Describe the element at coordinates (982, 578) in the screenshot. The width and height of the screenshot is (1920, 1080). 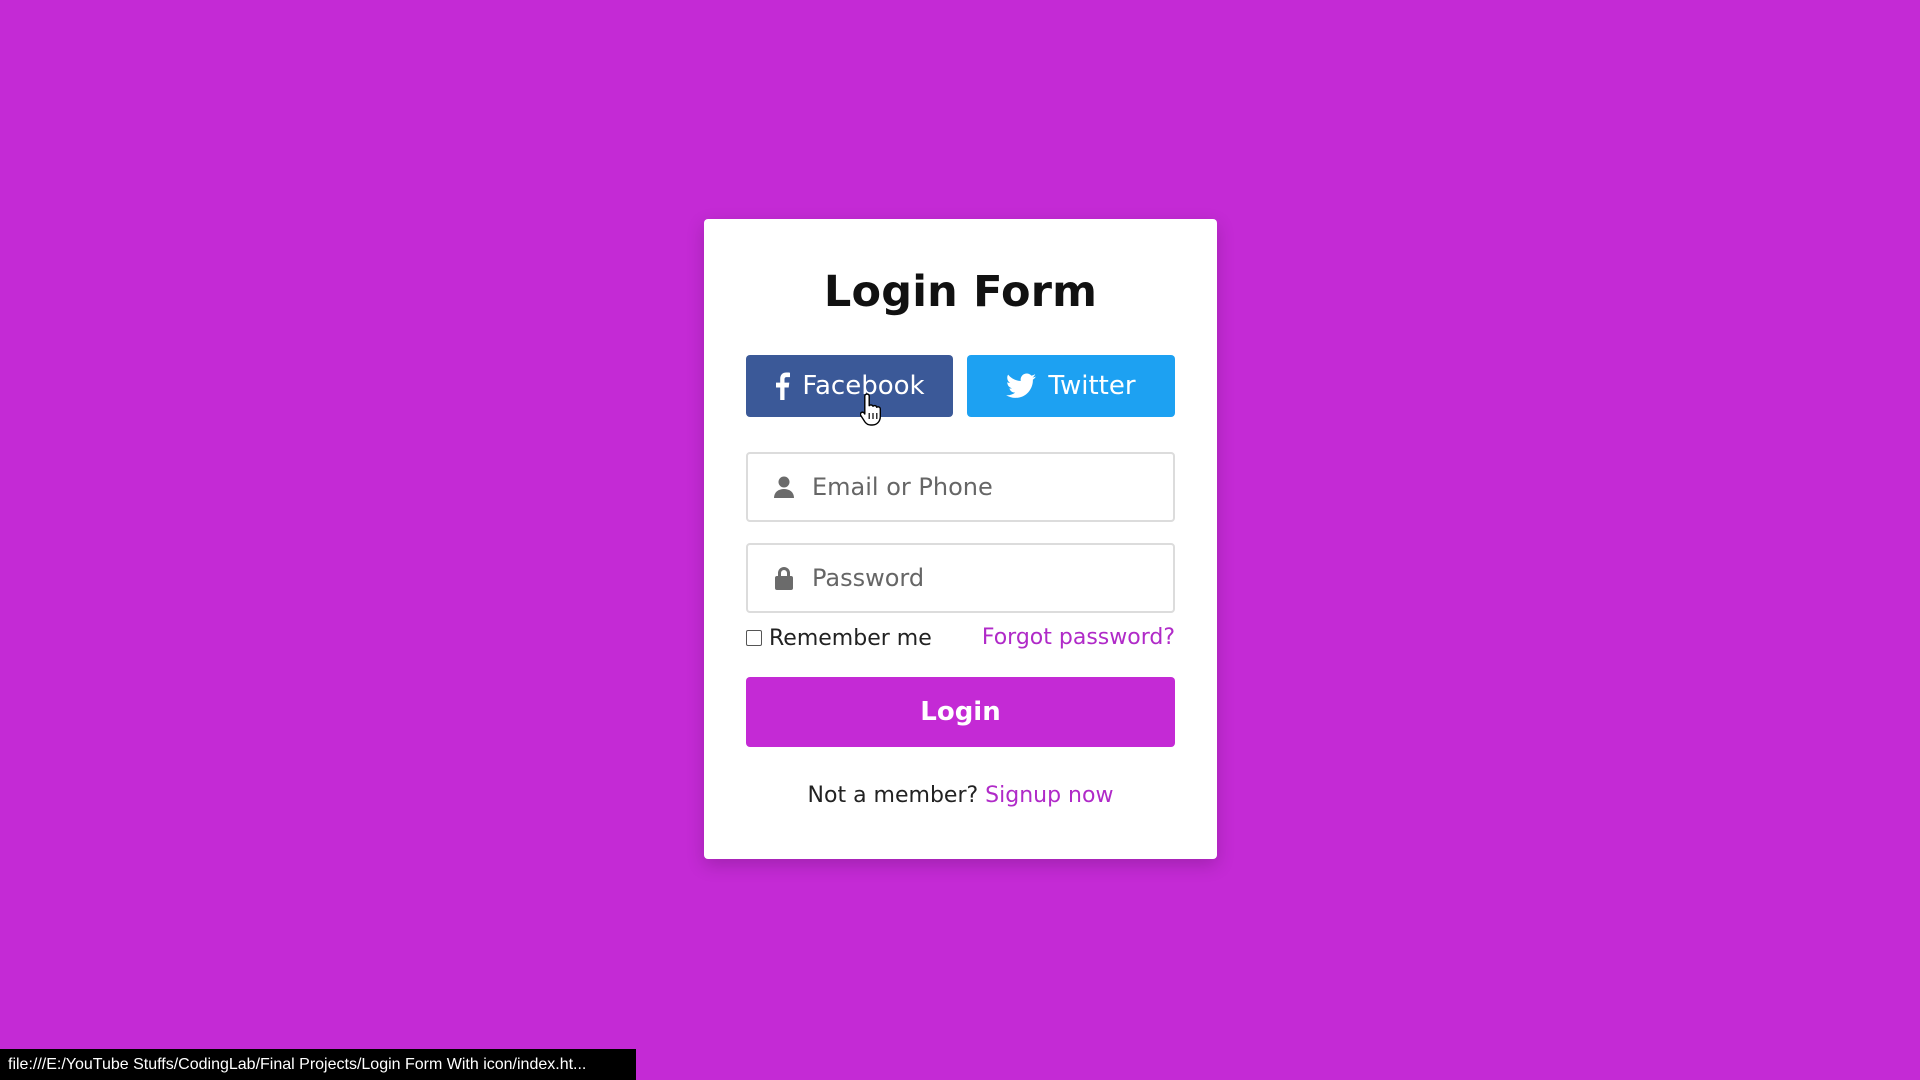
I see `password-input` at that location.